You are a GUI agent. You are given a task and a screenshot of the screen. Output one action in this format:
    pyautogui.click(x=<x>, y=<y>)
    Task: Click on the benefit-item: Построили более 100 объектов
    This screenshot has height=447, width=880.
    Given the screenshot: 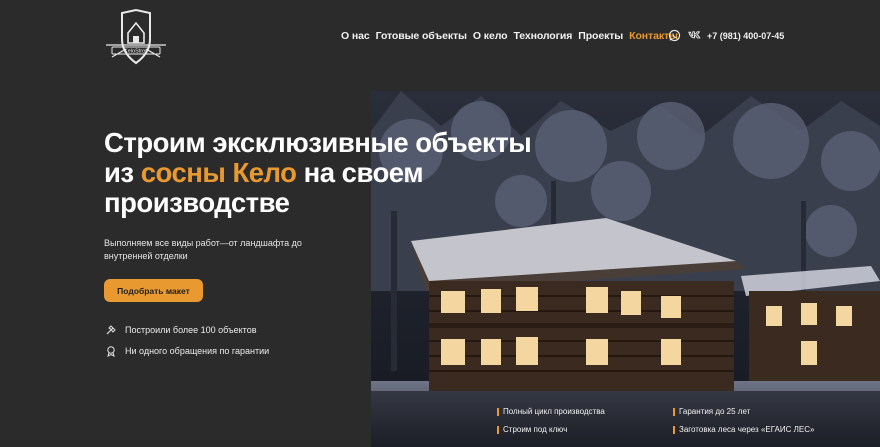 What is the action you would take?
    pyautogui.click(x=181, y=330)
    